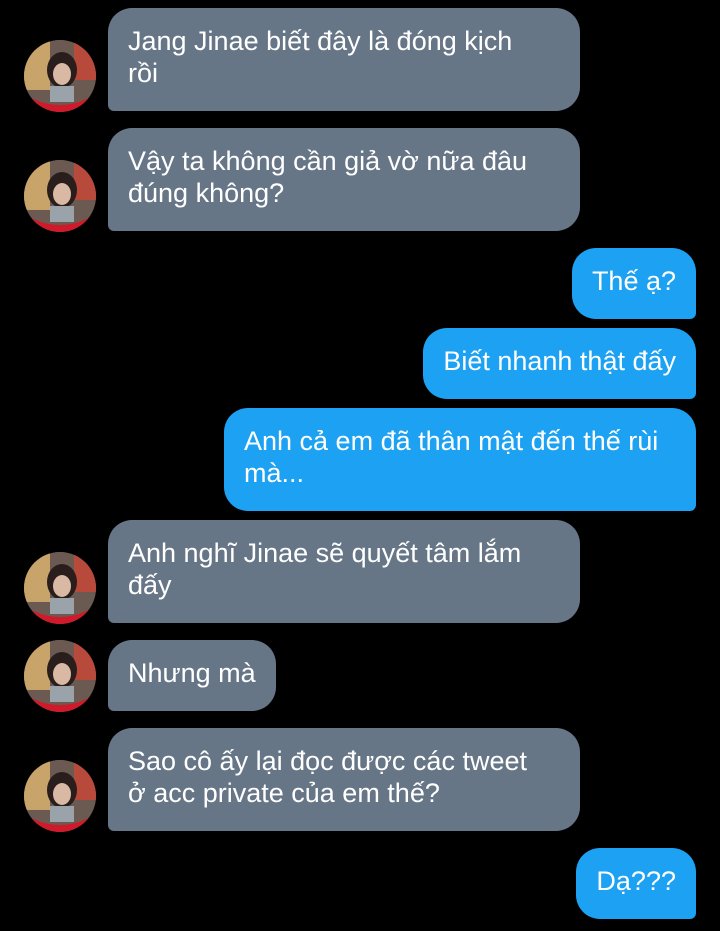  Describe the element at coordinates (344, 571) in the screenshot. I see `incoming-message-bubble: Anh nghĩ Jinae sẽ quyết tâm lắm đấy` at that location.